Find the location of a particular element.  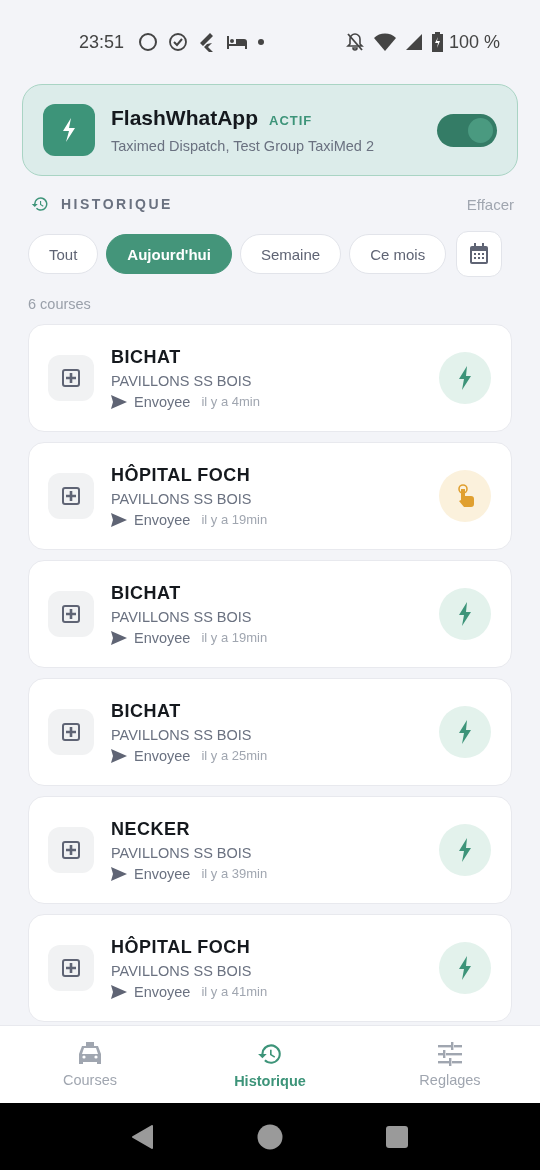

ride-card: BICHAT PAVILLONS SS BOIS Envoyee il y a 19min is located at coordinates (270, 614).